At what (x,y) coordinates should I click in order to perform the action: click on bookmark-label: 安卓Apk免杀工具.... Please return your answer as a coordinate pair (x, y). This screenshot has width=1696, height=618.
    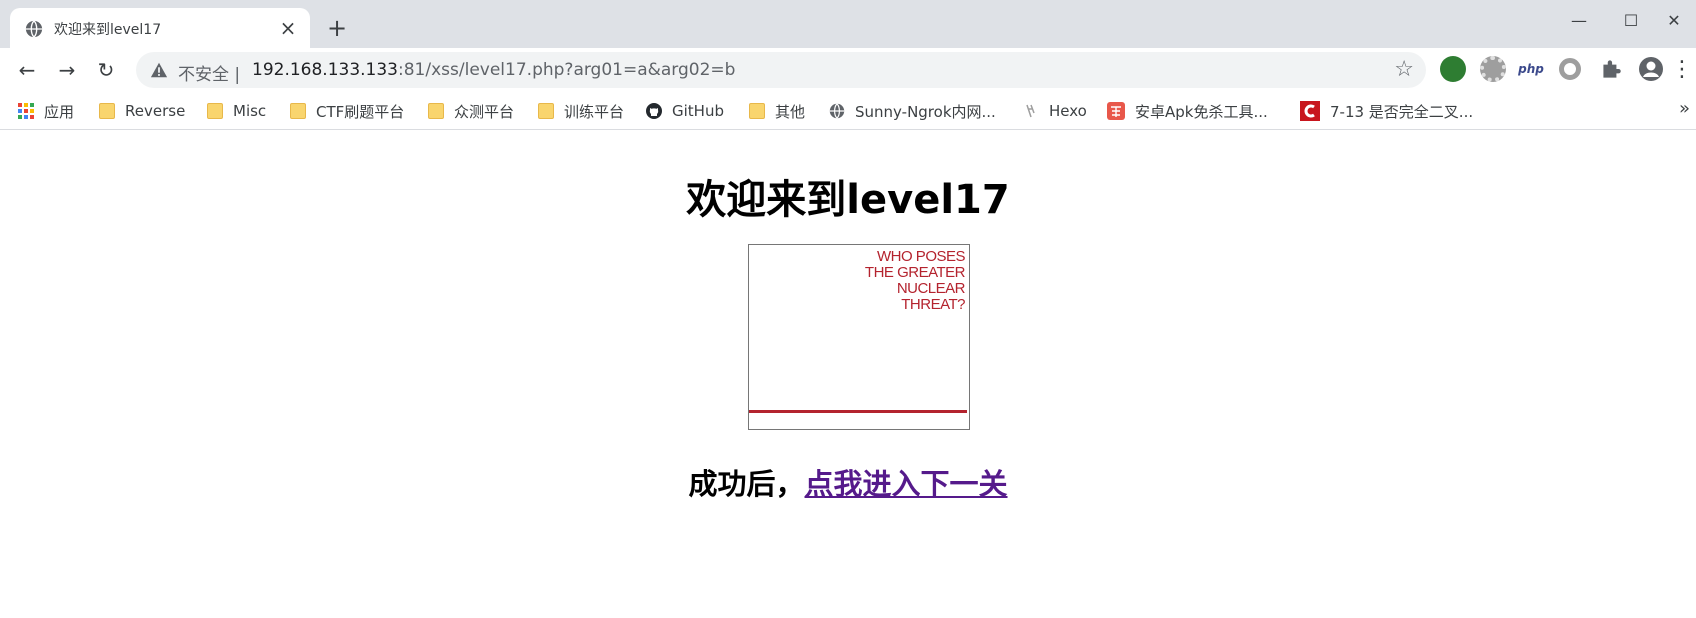
    Looking at the image, I should click on (1201, 111).